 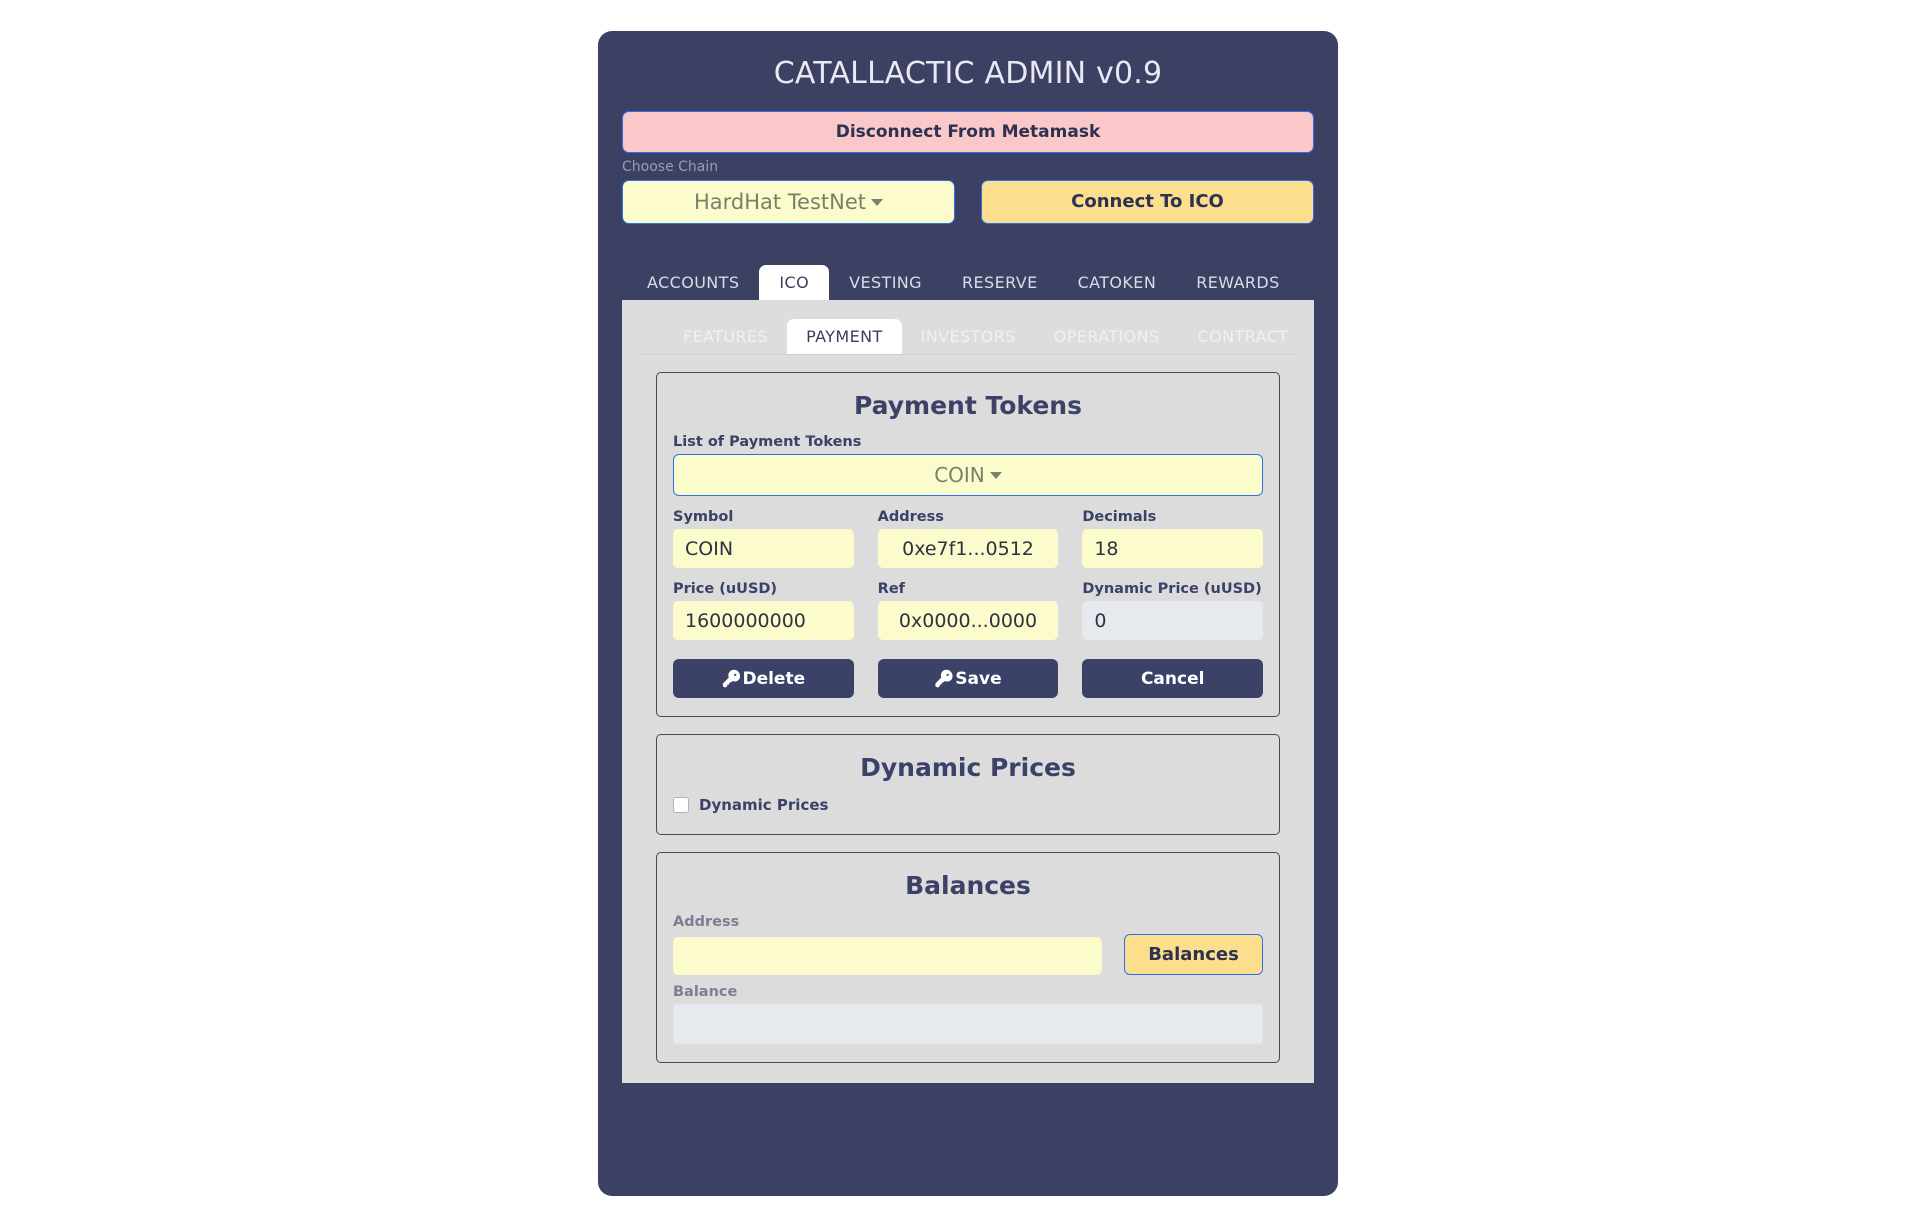 I want to click on balances-address-label: Address, so click(x=706, y=922).